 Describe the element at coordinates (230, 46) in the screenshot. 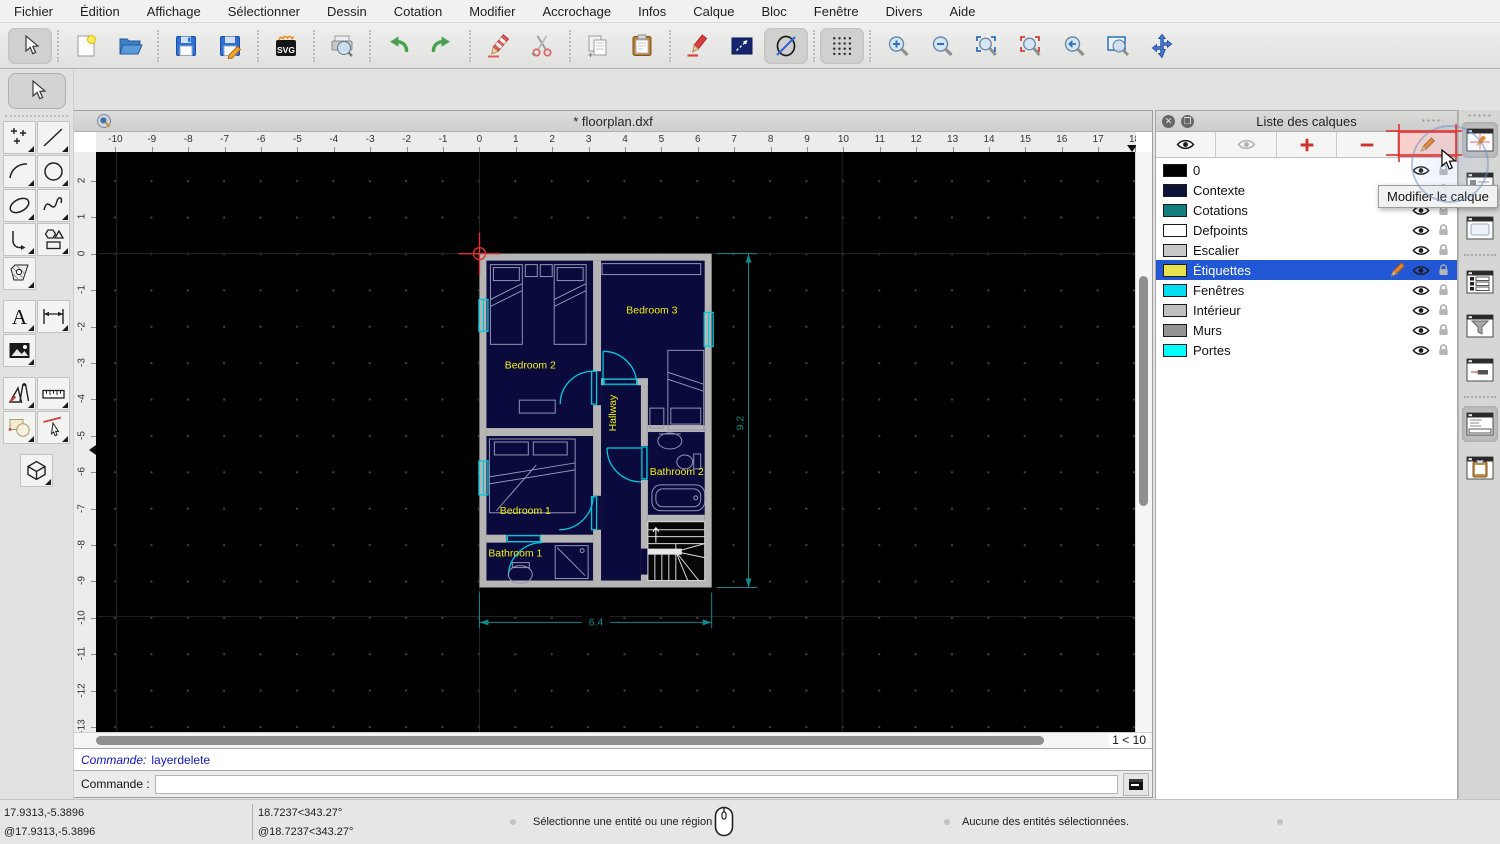

I see `save-as-button` at that location.